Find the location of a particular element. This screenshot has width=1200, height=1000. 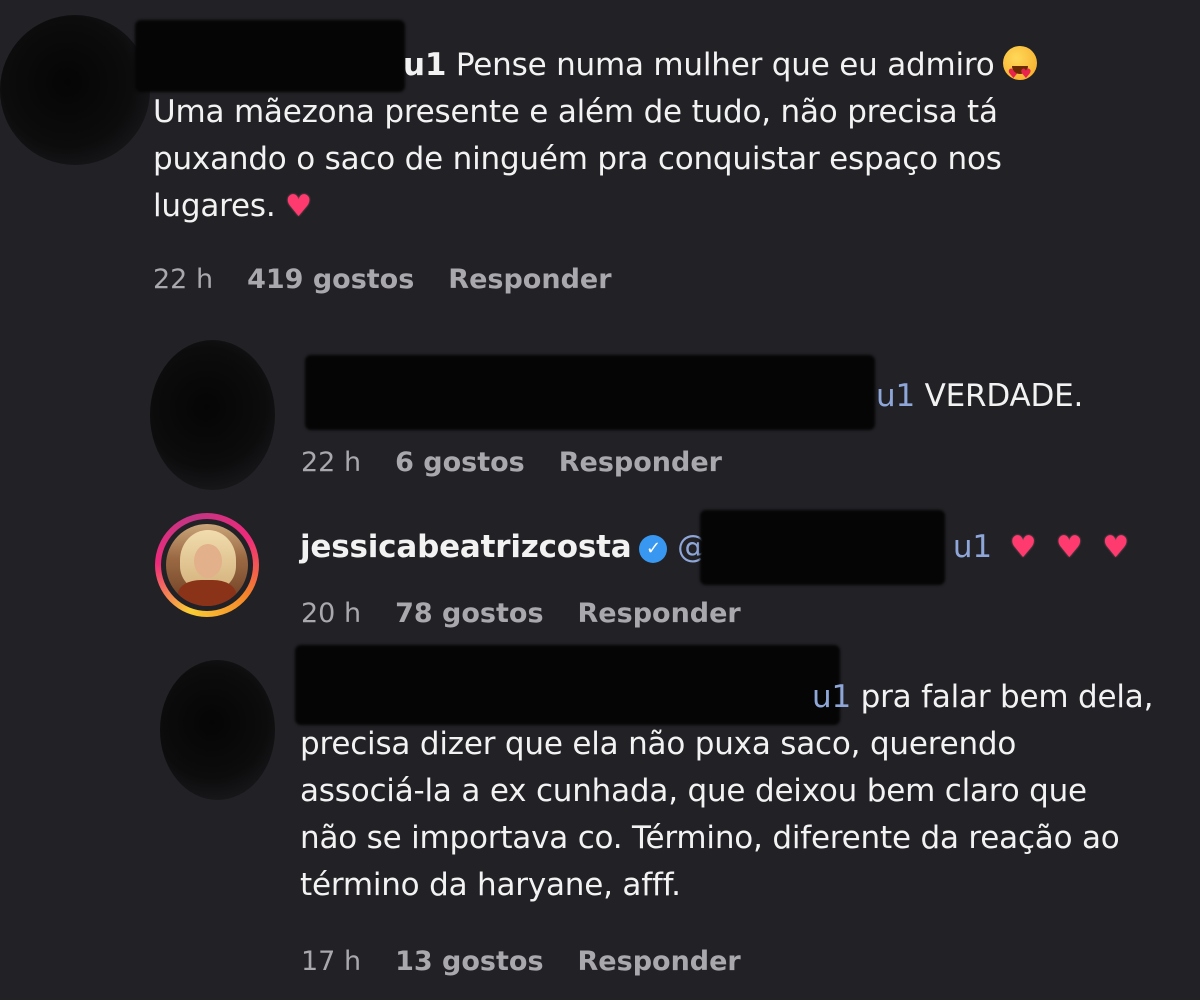

comment-line: lugares. is located at coordinates (214, 206).